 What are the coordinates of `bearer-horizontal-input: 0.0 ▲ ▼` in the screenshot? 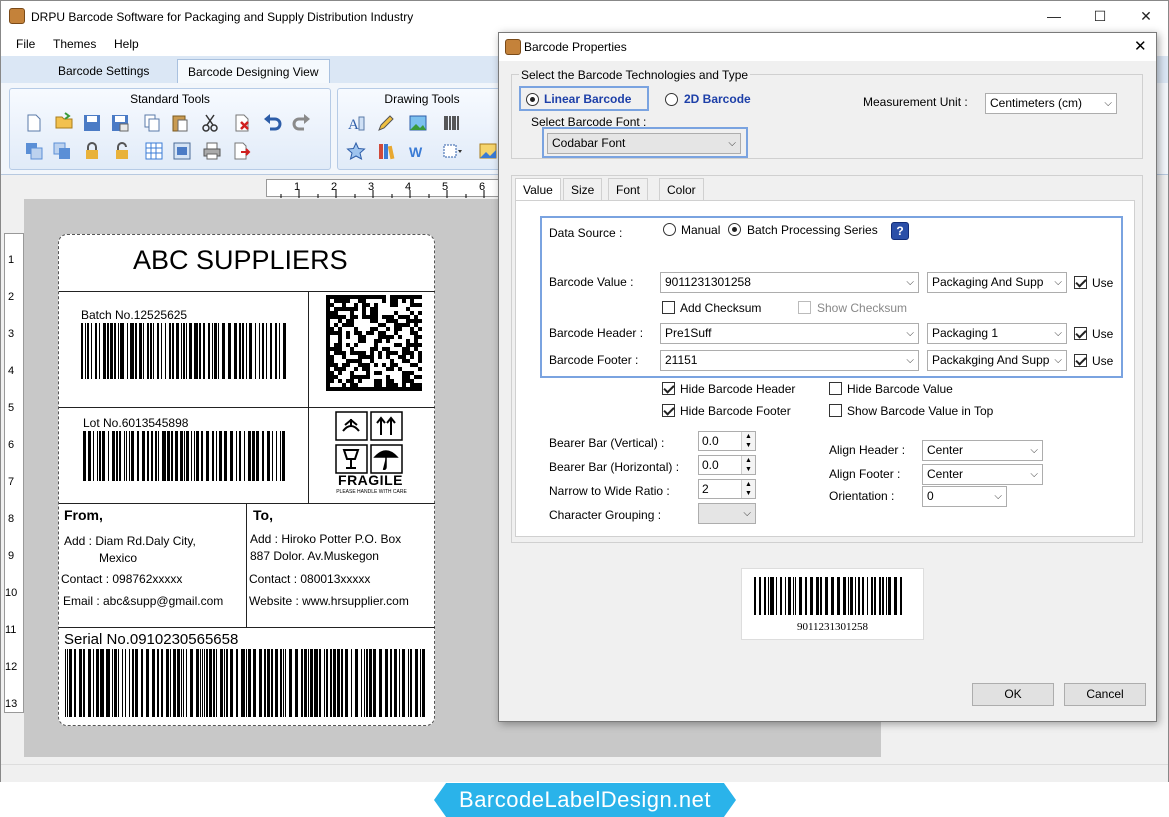 It's located at (727, 465).